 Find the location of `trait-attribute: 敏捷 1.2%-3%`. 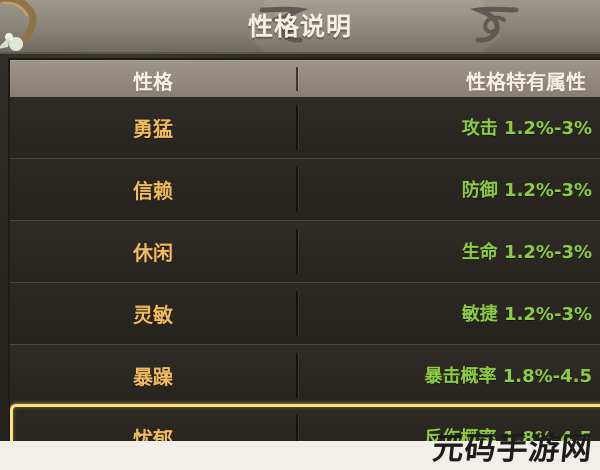

trait-attribute: 敏捷 1.2%-3% is located at coordinates (526, 314).